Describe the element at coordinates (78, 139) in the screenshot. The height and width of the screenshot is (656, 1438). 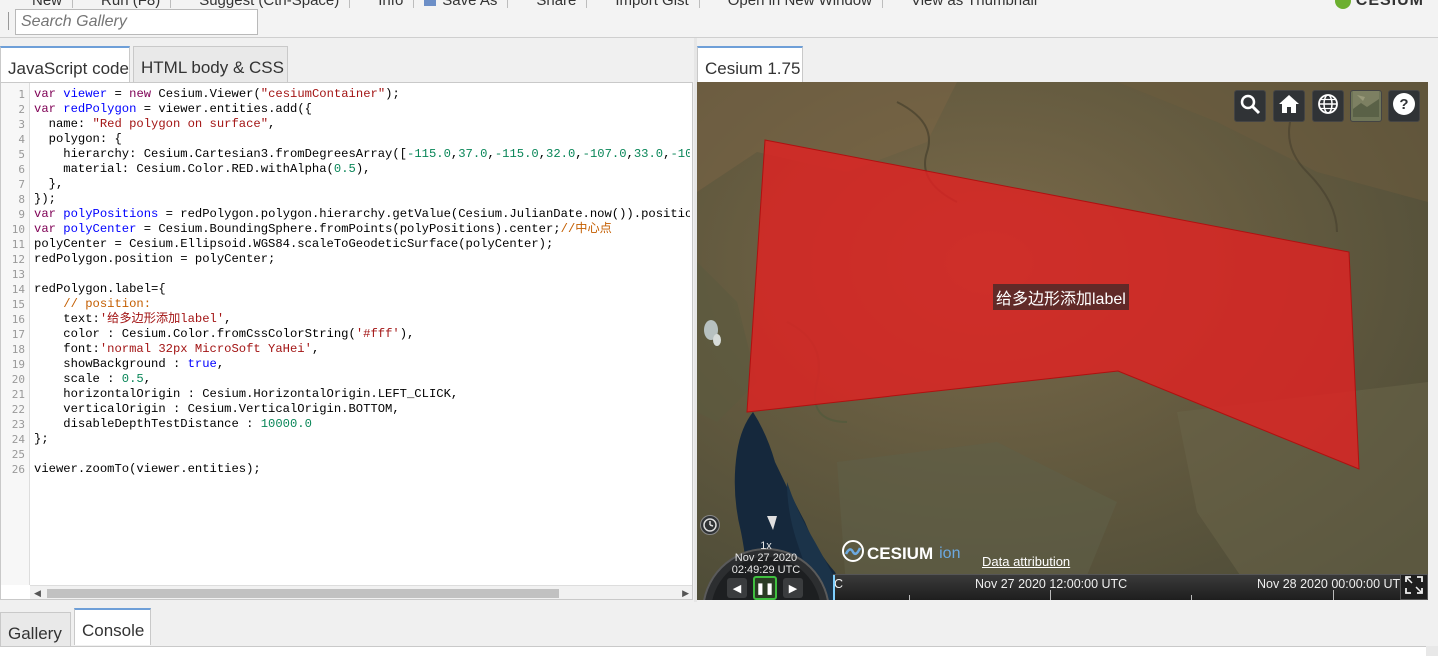
I see `code-line: polygon: {` at that location.